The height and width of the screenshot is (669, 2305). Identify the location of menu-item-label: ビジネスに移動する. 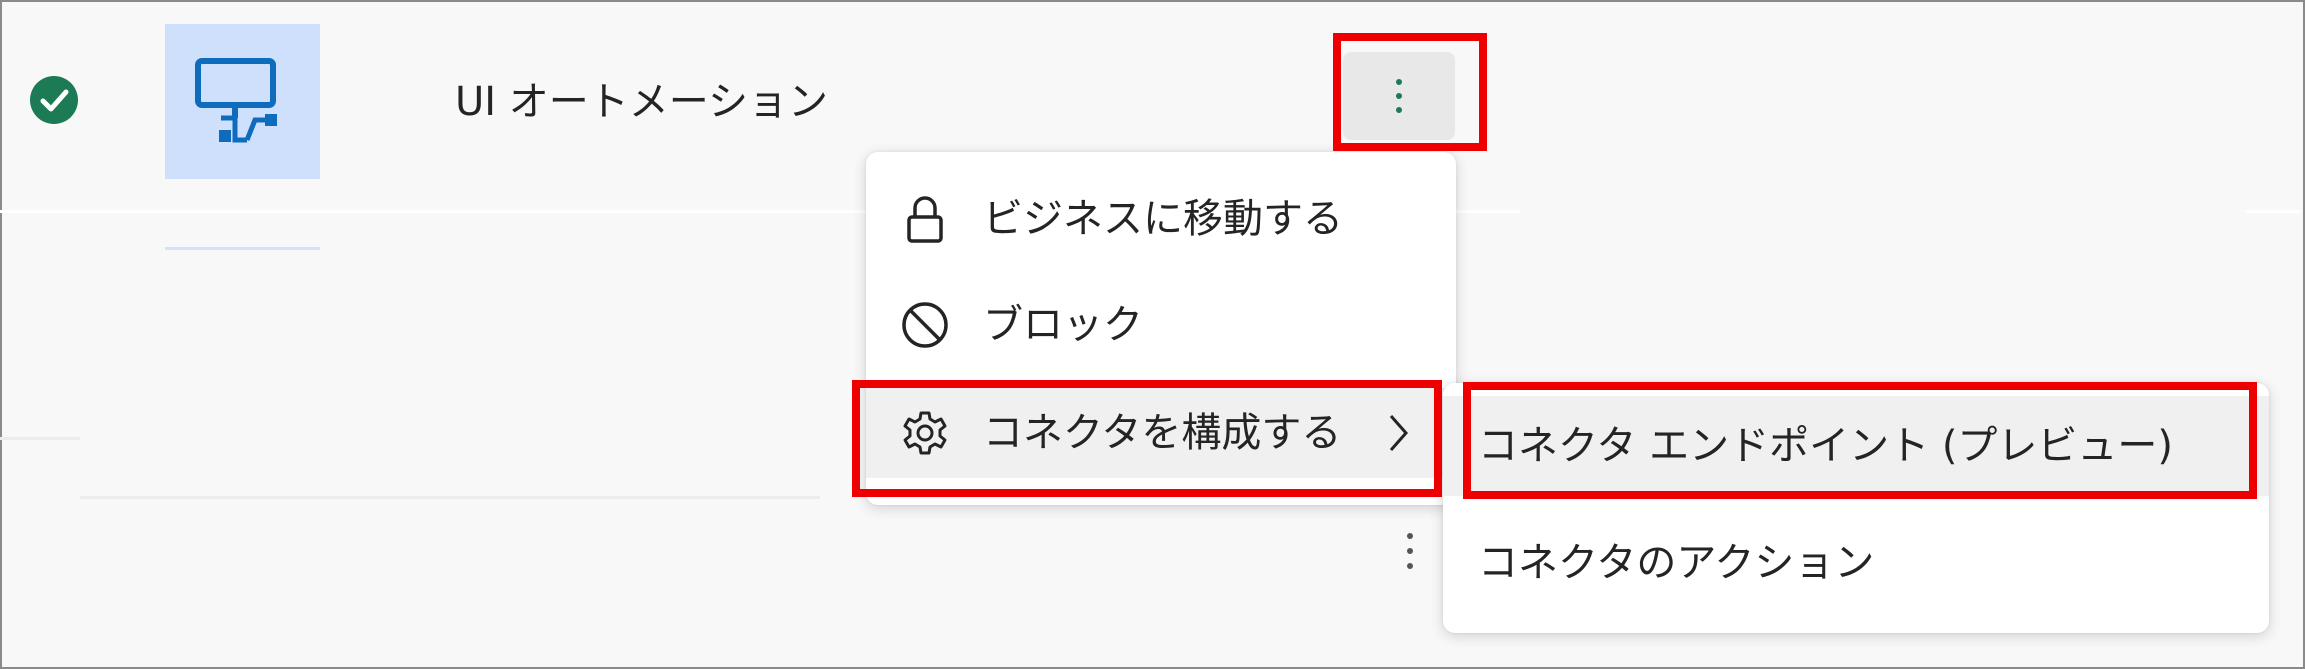
(1163, 219).